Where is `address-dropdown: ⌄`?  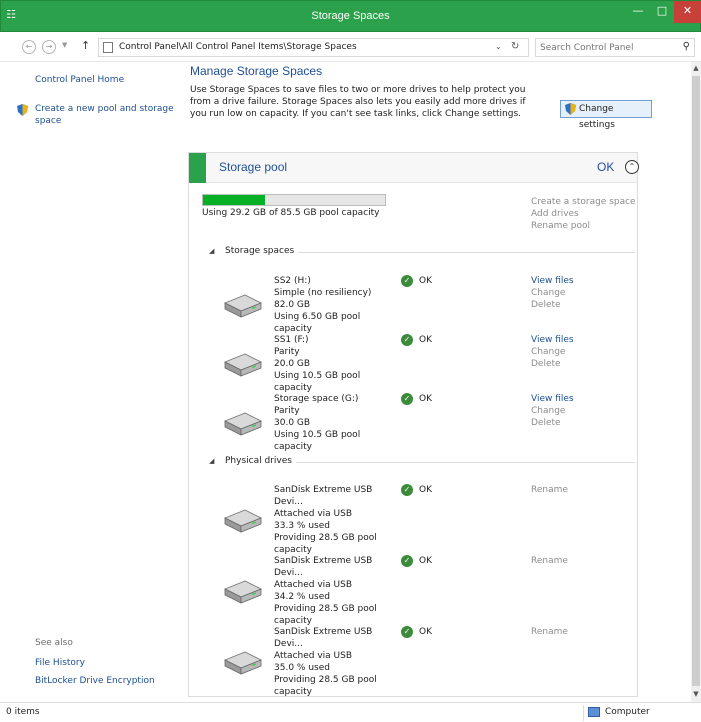
address-dropdown: ⌄ is located at coordinates (498, 46).